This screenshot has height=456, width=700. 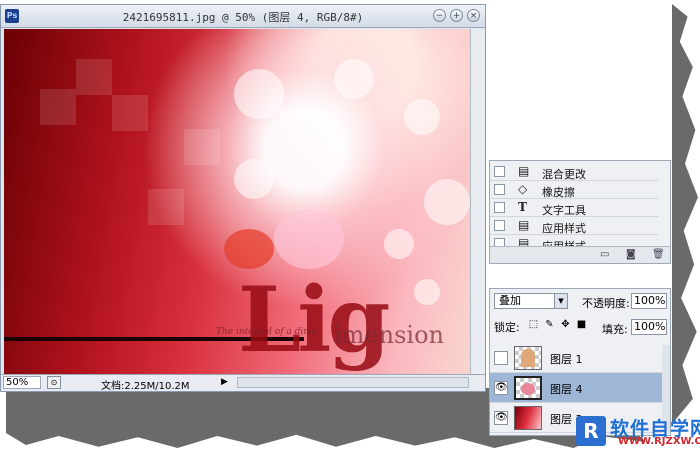 What do you see at coordinates (566, 389) in the screenshot?
I see `layer-name: 图层 4` at bounding box center [566, 389].